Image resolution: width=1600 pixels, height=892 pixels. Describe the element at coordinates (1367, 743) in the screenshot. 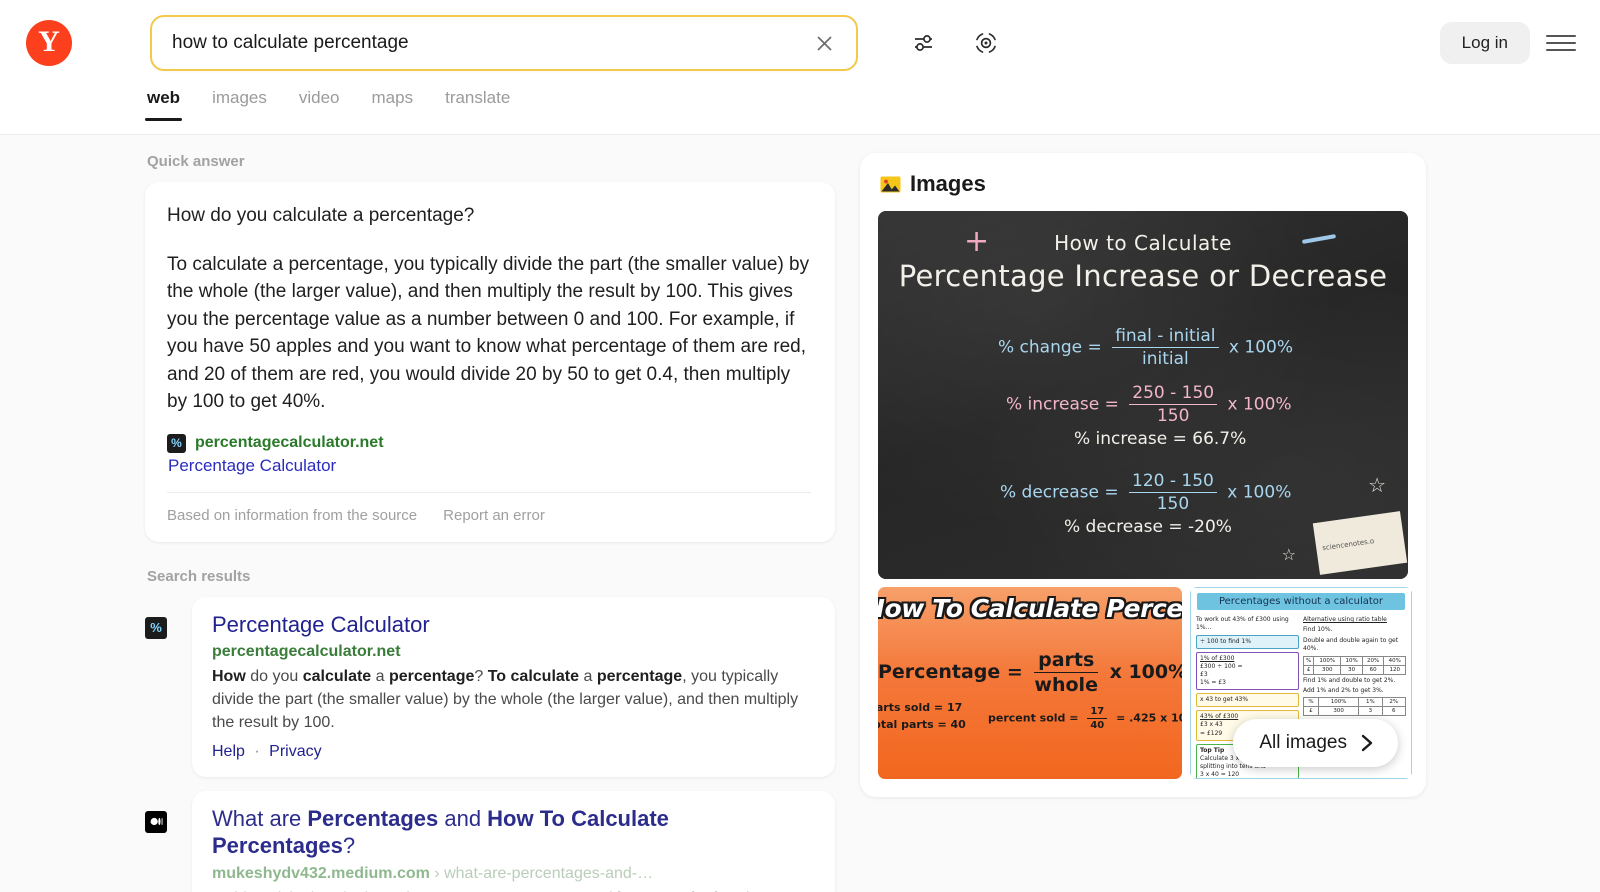

I see `chevron-right-icon` at that location.